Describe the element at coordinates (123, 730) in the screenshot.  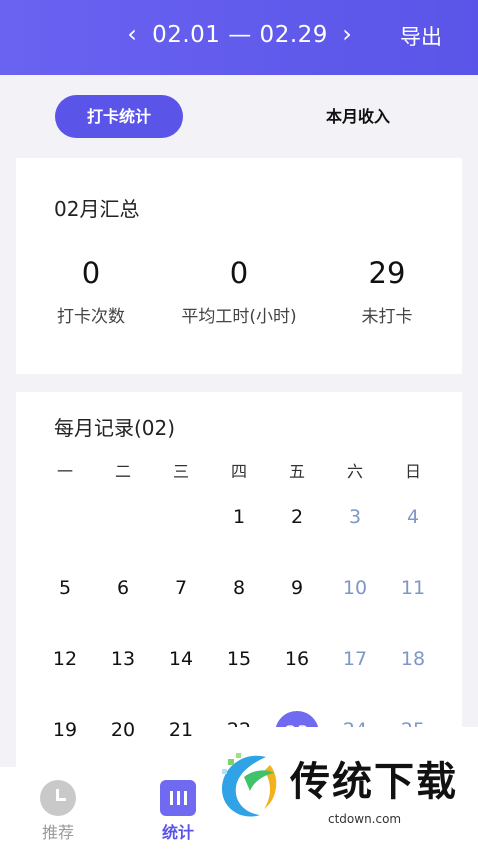
I see `calendar-day: 20` at that location.